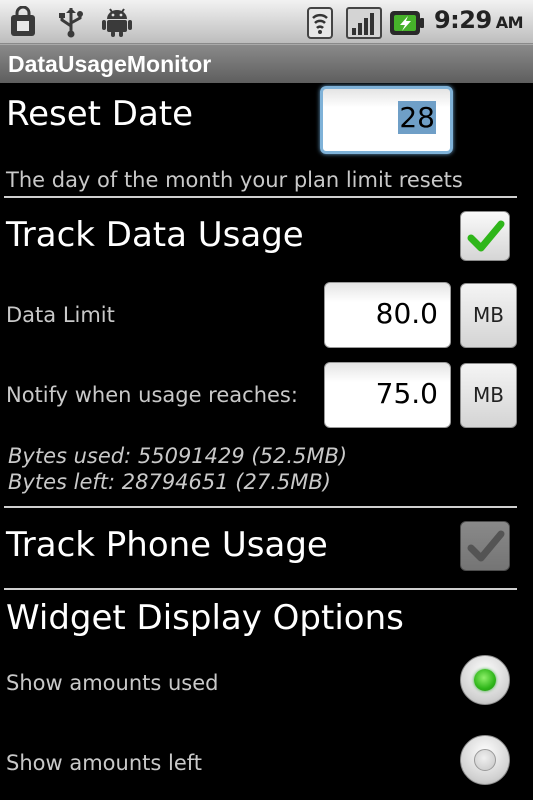 This screenshot has height=800, width=533. What do you see at coordinates (364, 23) in the screenshot?
I see `signal-icon` at bounding box center [364, 23].